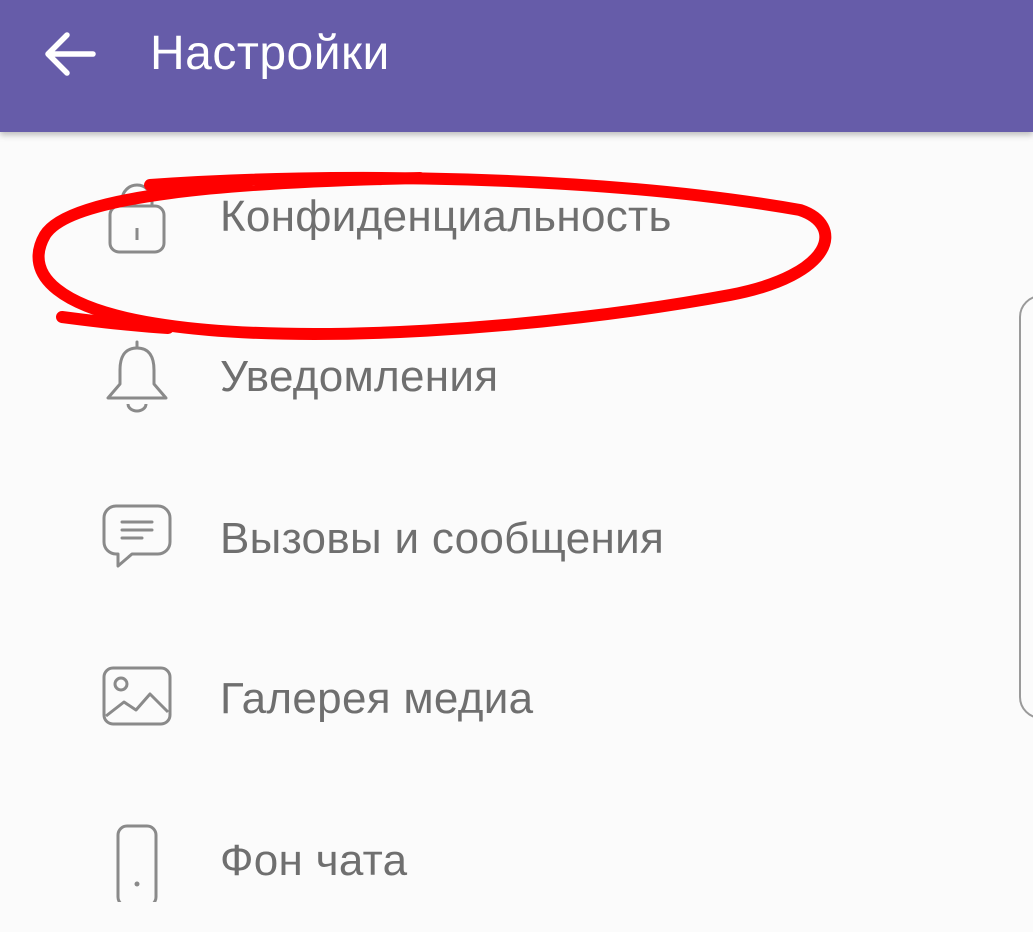  Describe the element at coordinates (359, 376) in the screenshot. I see `settings-item-label: Уведомления` at that location.